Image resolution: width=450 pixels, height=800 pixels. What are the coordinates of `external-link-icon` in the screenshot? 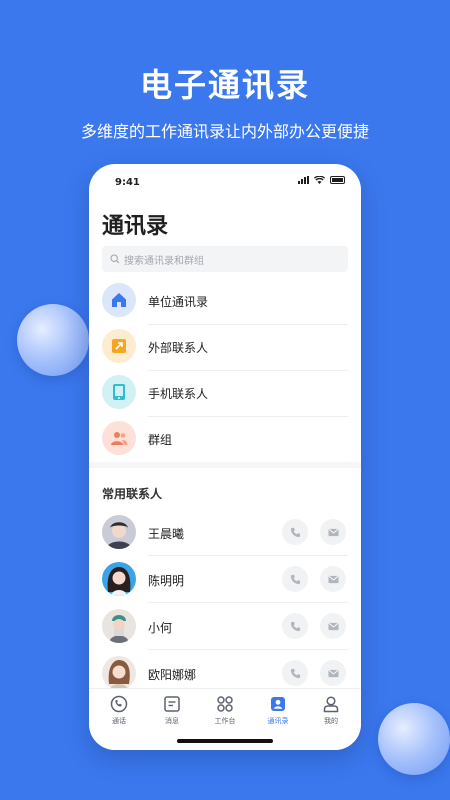 It's located at (119, 346).